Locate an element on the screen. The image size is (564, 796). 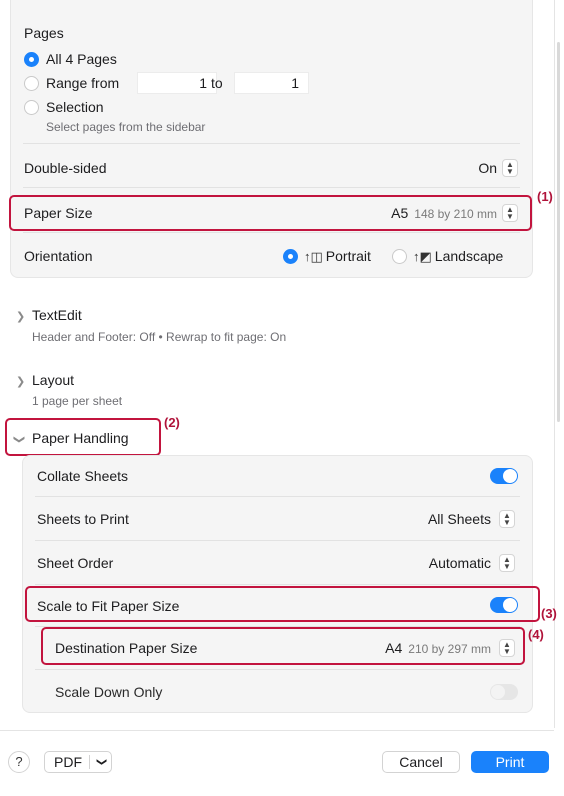
orientation-label: Orientation is located at coordinates (58, 256).